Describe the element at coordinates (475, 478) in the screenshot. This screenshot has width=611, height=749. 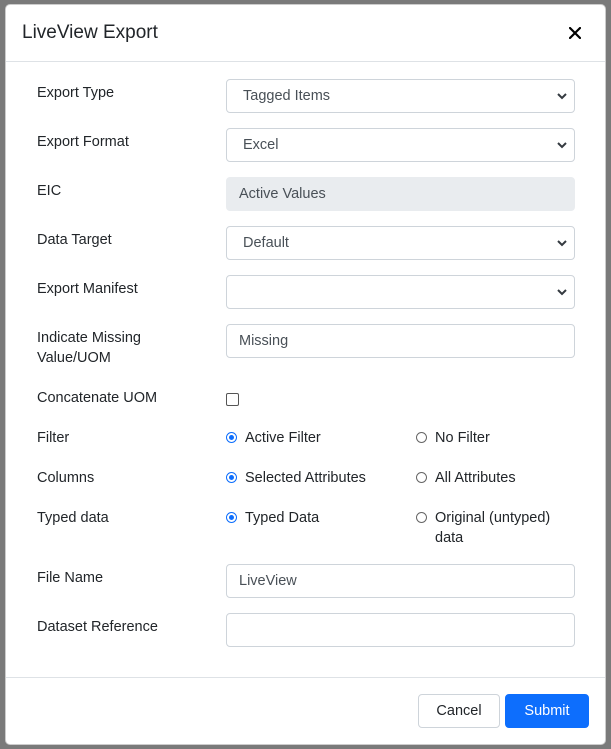
I see `radio-all-attributes-label: All Attributes` at that location.